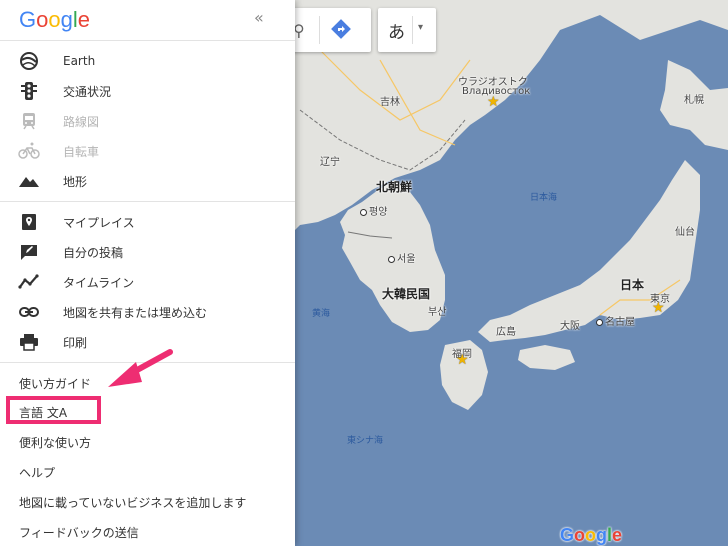 This screenshot has width=728, height=546. I want to click on map-label-south-korea: 大韓民国, so click(406, 294).